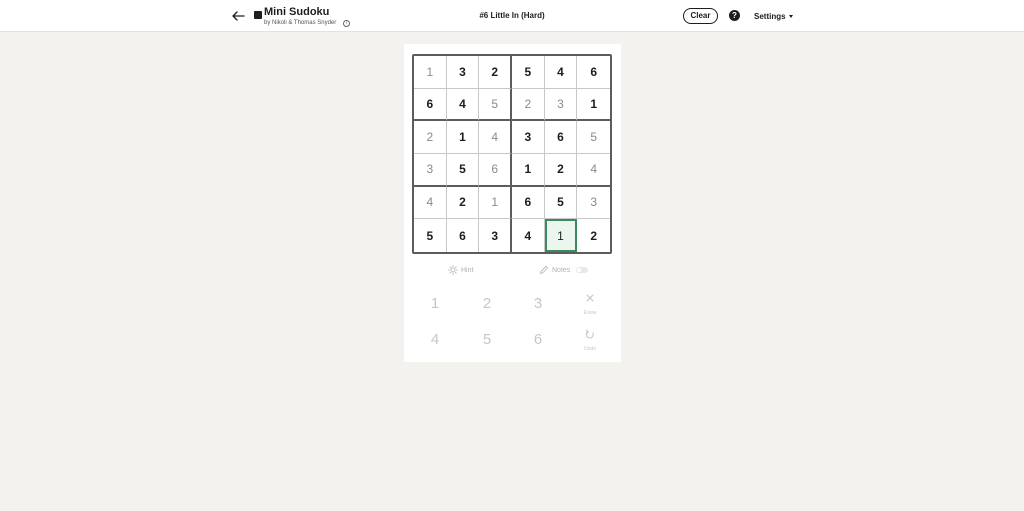  What do you see at coordinates (593, 72) in the screenshot?
I see `sudoku-cell-r1c6: 6` at bounding box center [593, 72].